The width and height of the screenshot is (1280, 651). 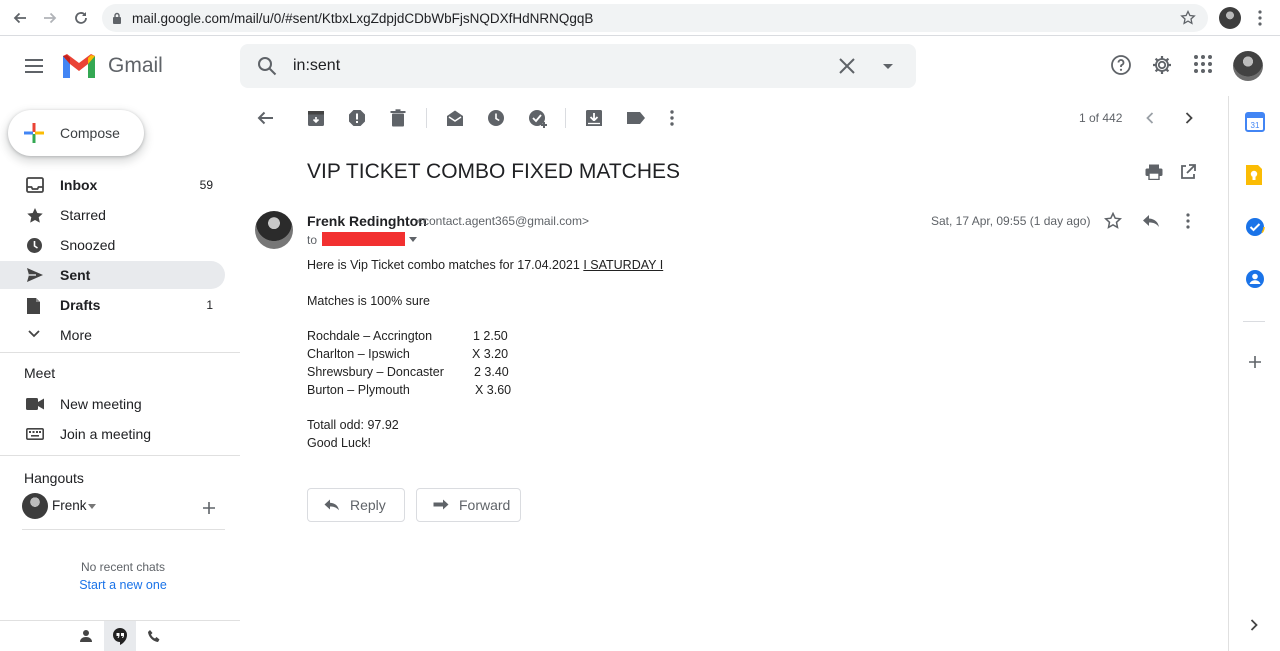 I want to click on video-camera-icon, so click(x=35, y=404).